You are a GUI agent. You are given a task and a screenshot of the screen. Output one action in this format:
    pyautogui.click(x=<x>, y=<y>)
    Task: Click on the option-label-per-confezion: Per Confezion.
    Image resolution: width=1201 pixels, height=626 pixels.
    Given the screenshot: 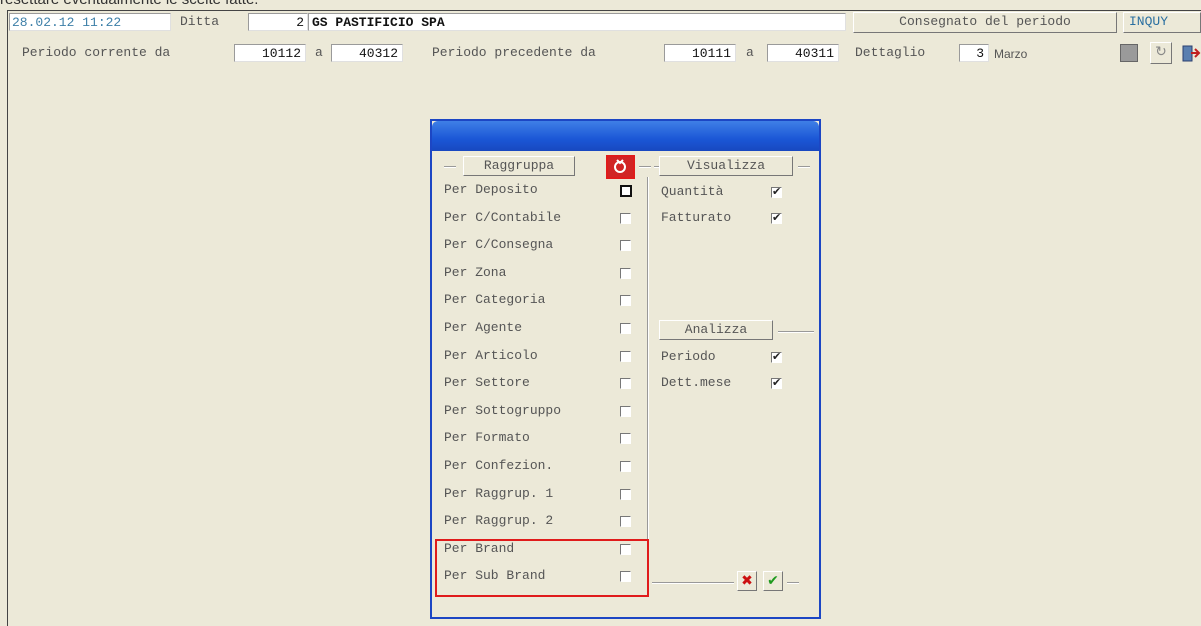 What is the action you would take?
    pyautogui.click(x=499, y=465)
    